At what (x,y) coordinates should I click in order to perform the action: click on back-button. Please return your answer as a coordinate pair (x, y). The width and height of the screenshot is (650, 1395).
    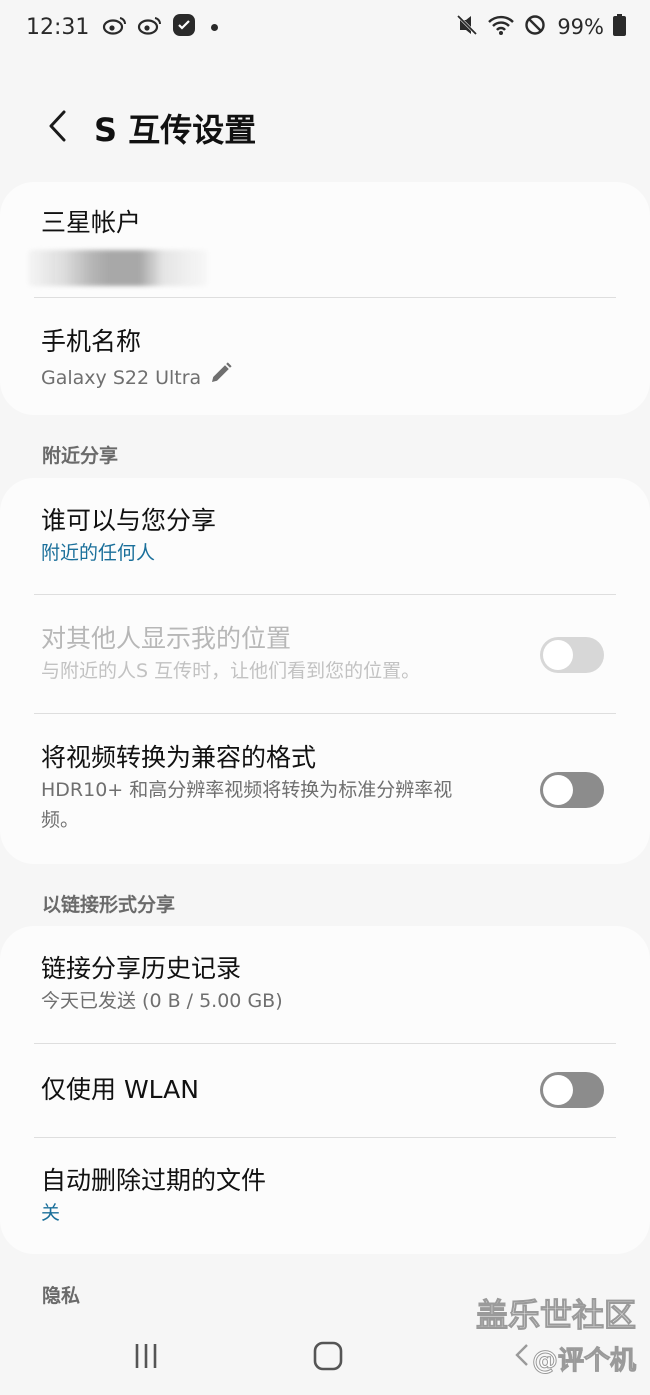
    Looking at the image, I should click on (58, 128).